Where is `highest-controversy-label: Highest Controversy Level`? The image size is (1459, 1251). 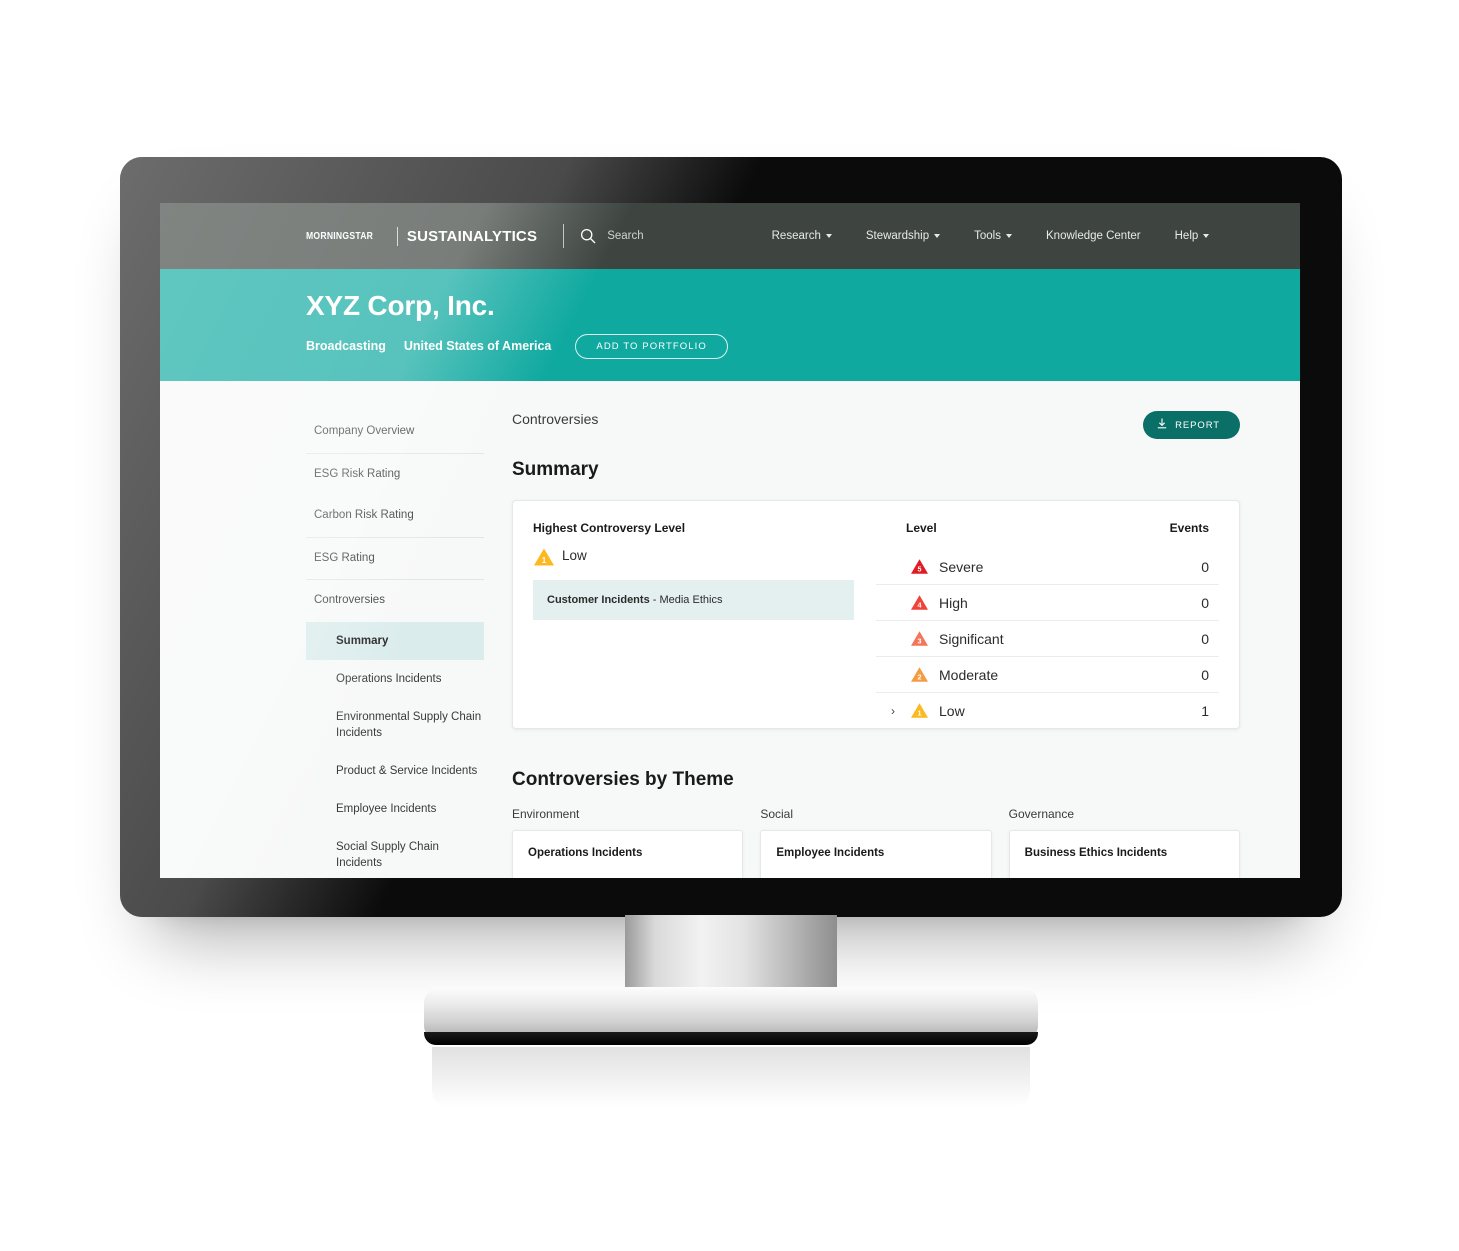
highest-controversy-label: Highest Controversy Level is located at coordinates (609, 528).